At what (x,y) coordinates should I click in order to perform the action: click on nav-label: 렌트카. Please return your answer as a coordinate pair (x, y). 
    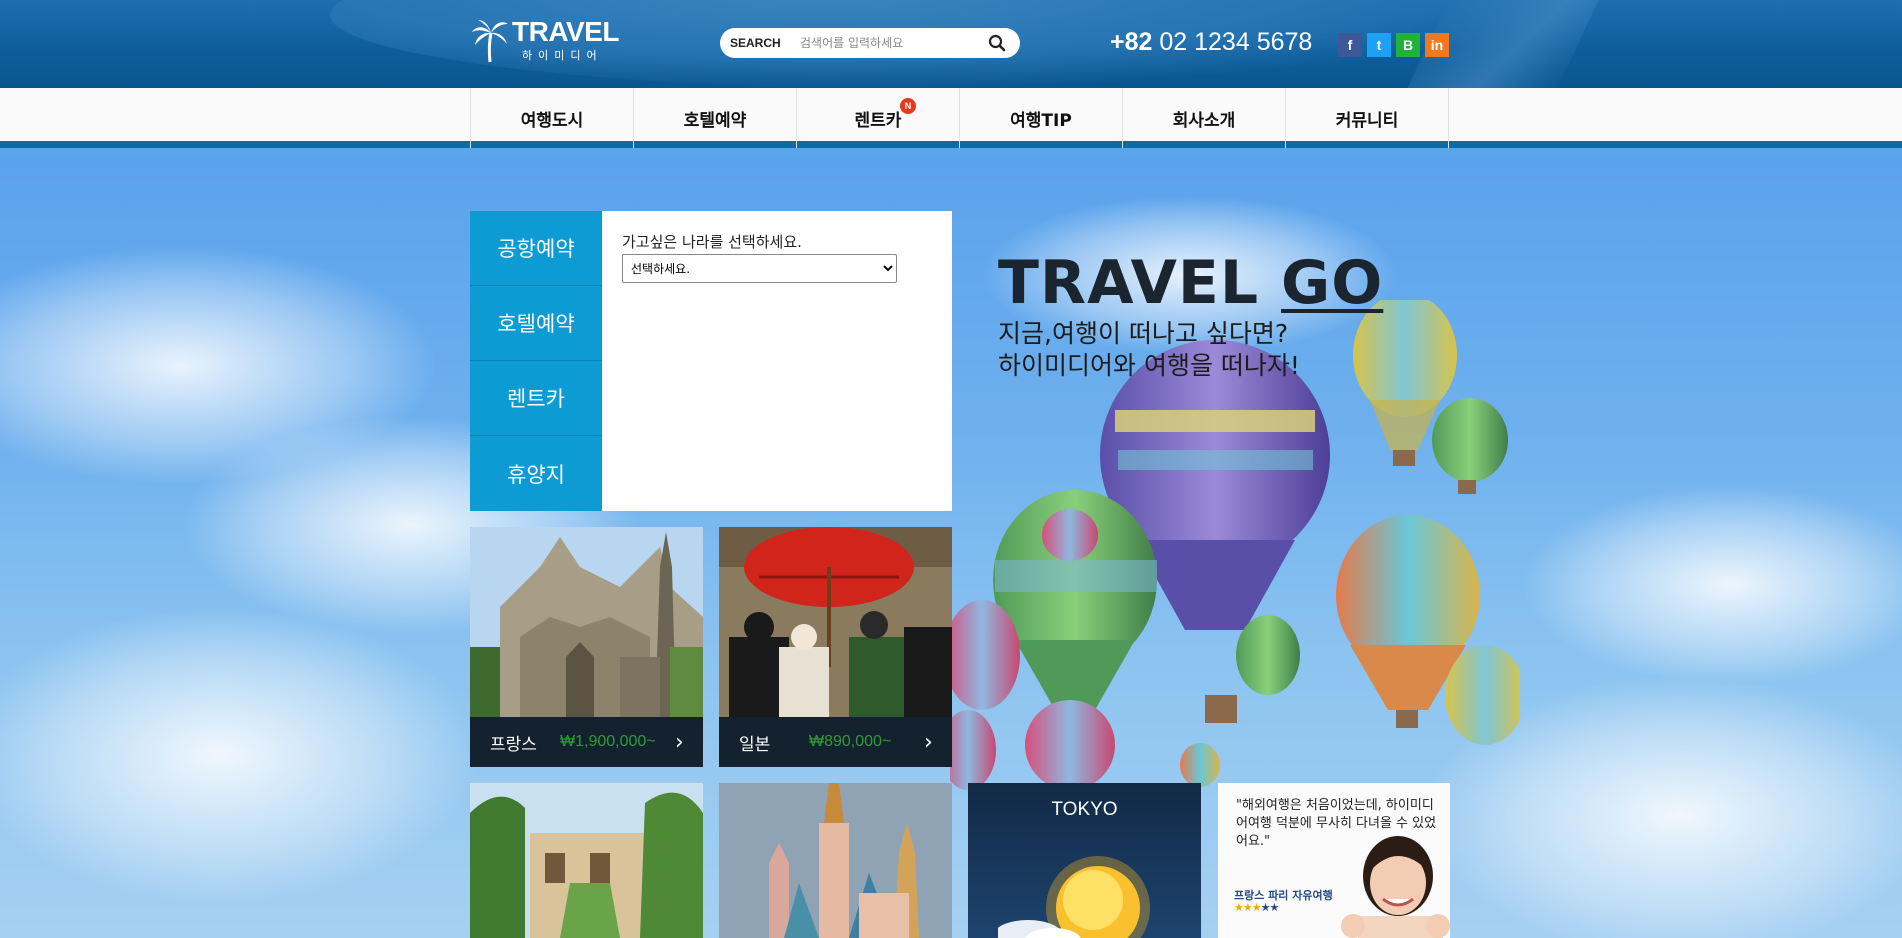
    Looking at the image, I should click on (878, 120).